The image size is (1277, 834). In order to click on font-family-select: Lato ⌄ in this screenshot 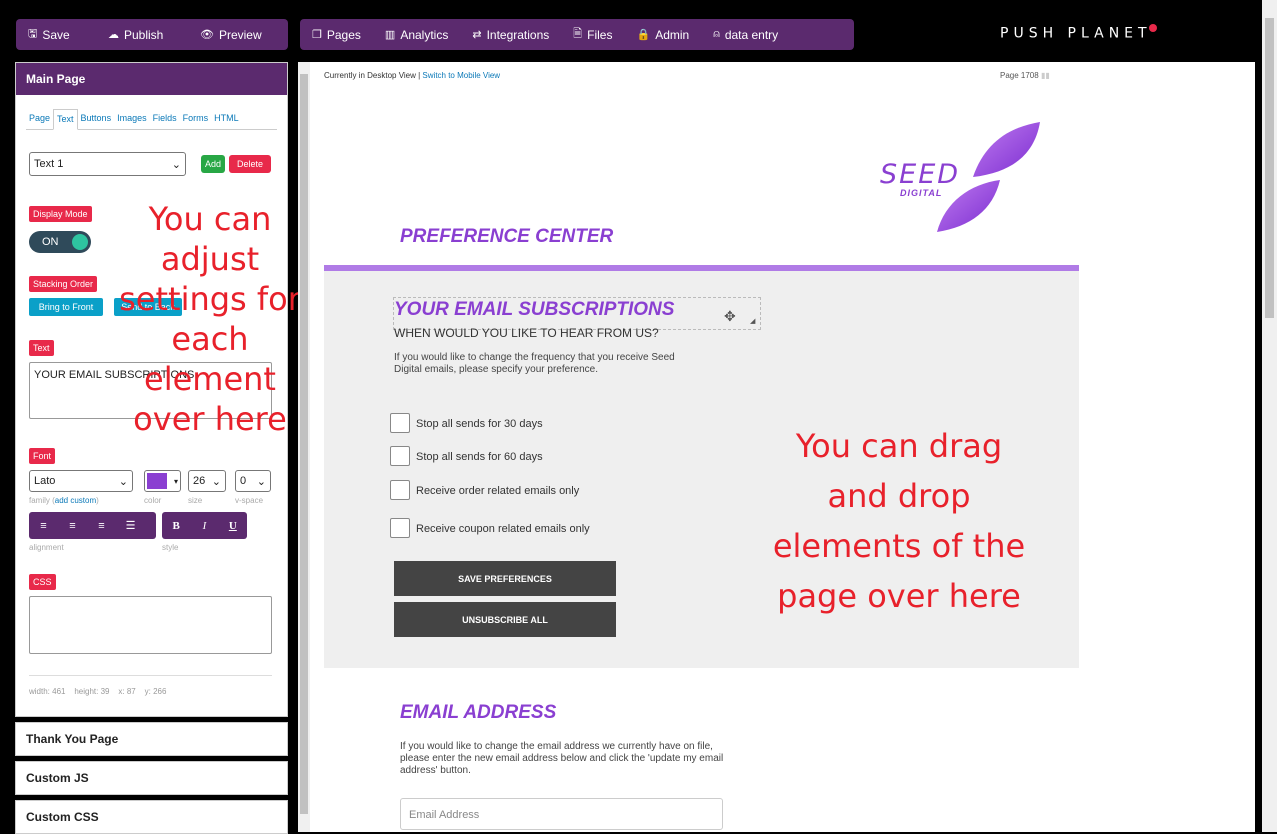, I will do `click(81, 481)`.